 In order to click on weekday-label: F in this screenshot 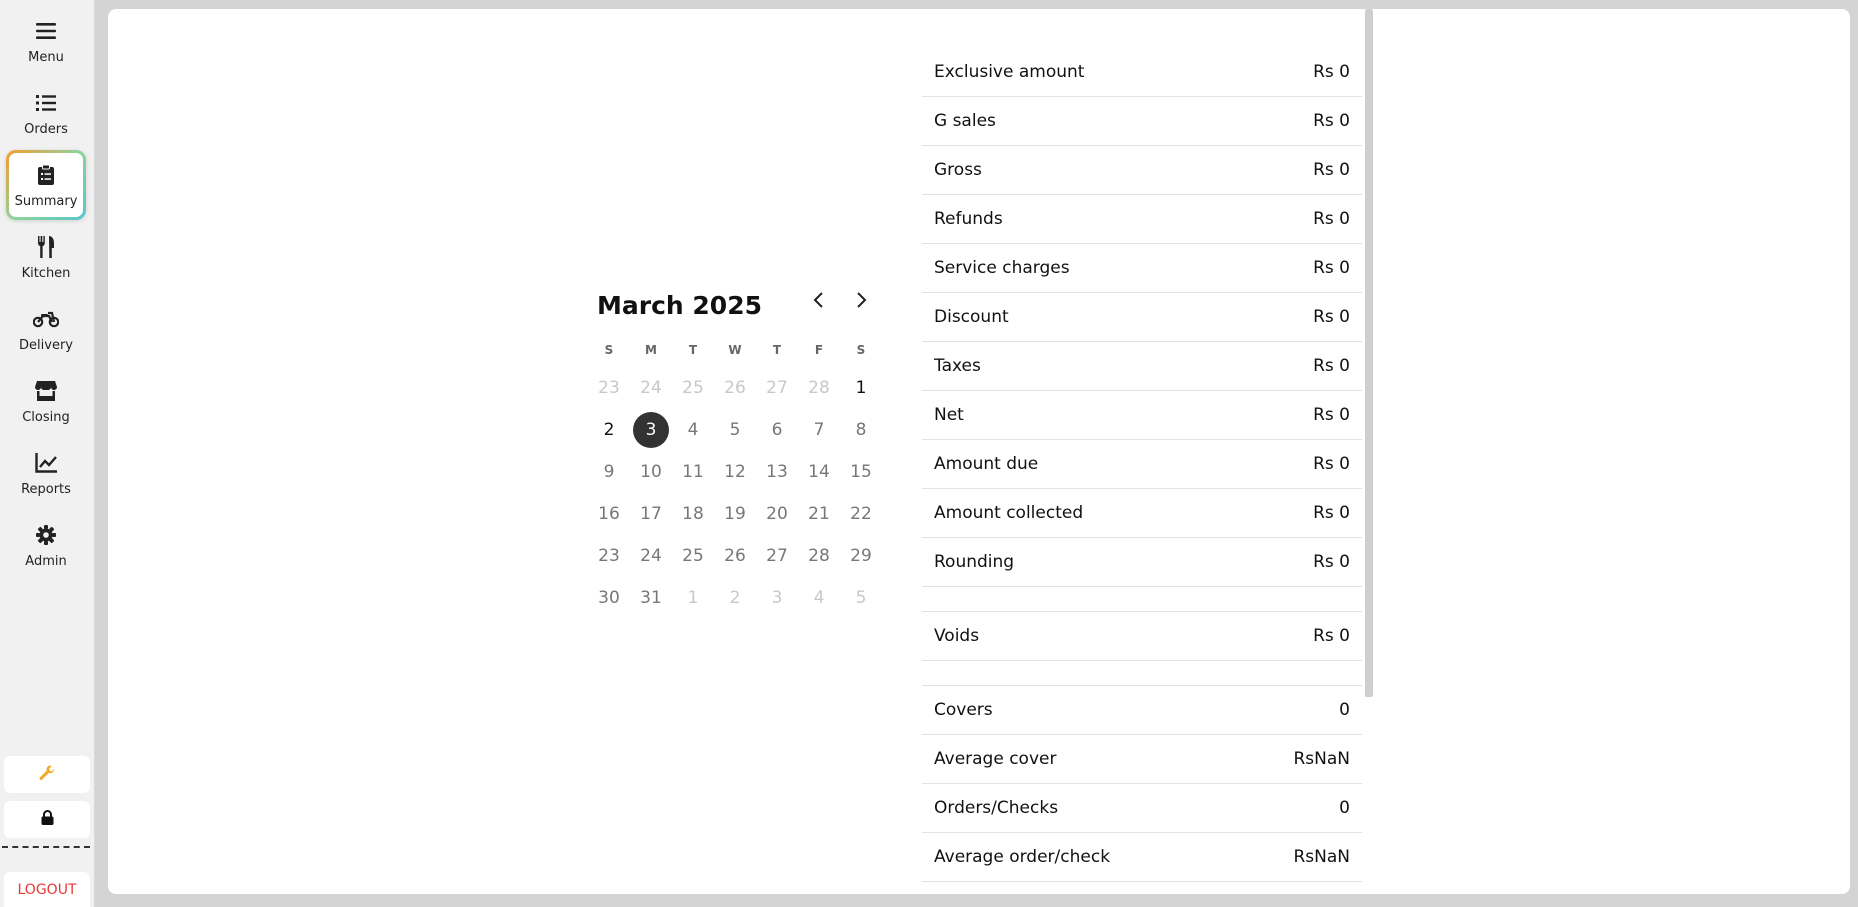, I will do `click(819, 350)`.